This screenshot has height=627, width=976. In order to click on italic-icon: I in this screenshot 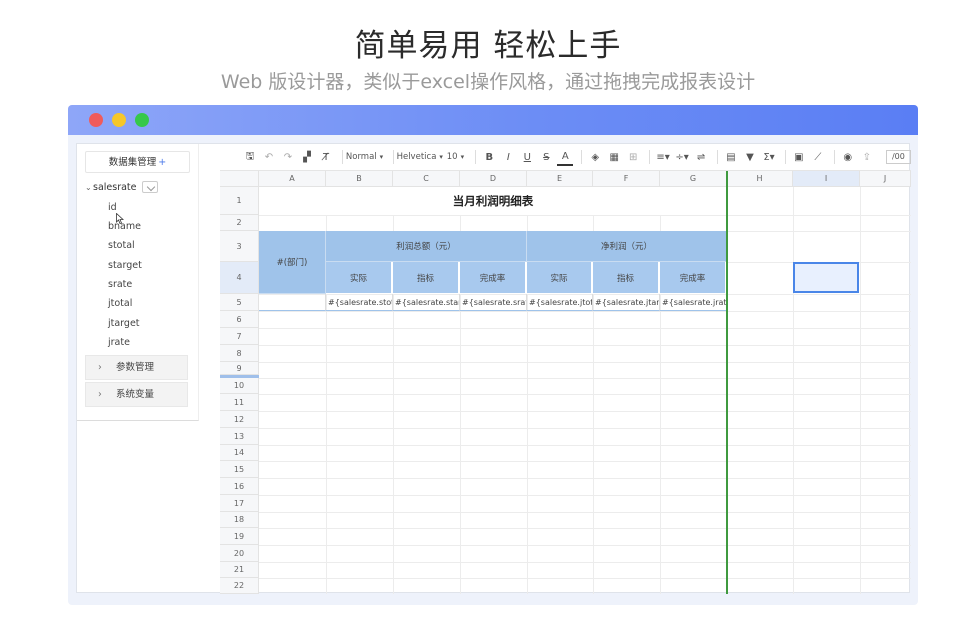, I will do `click(508, 157)`.